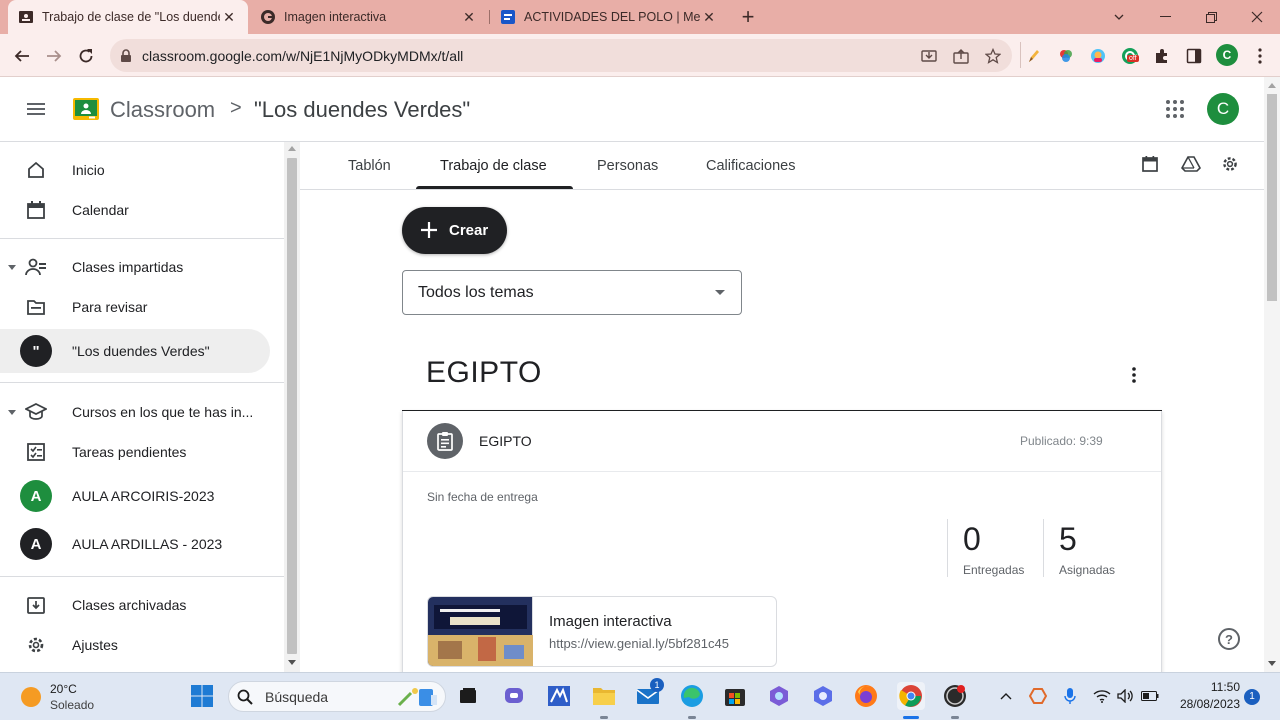 Image resolution: width=1280 pixels, height=720 pixels. What do you see at coordinates (1194, 56) in the screenshot?
I see `side-panel-icon` at bounding box center [1194, 56].